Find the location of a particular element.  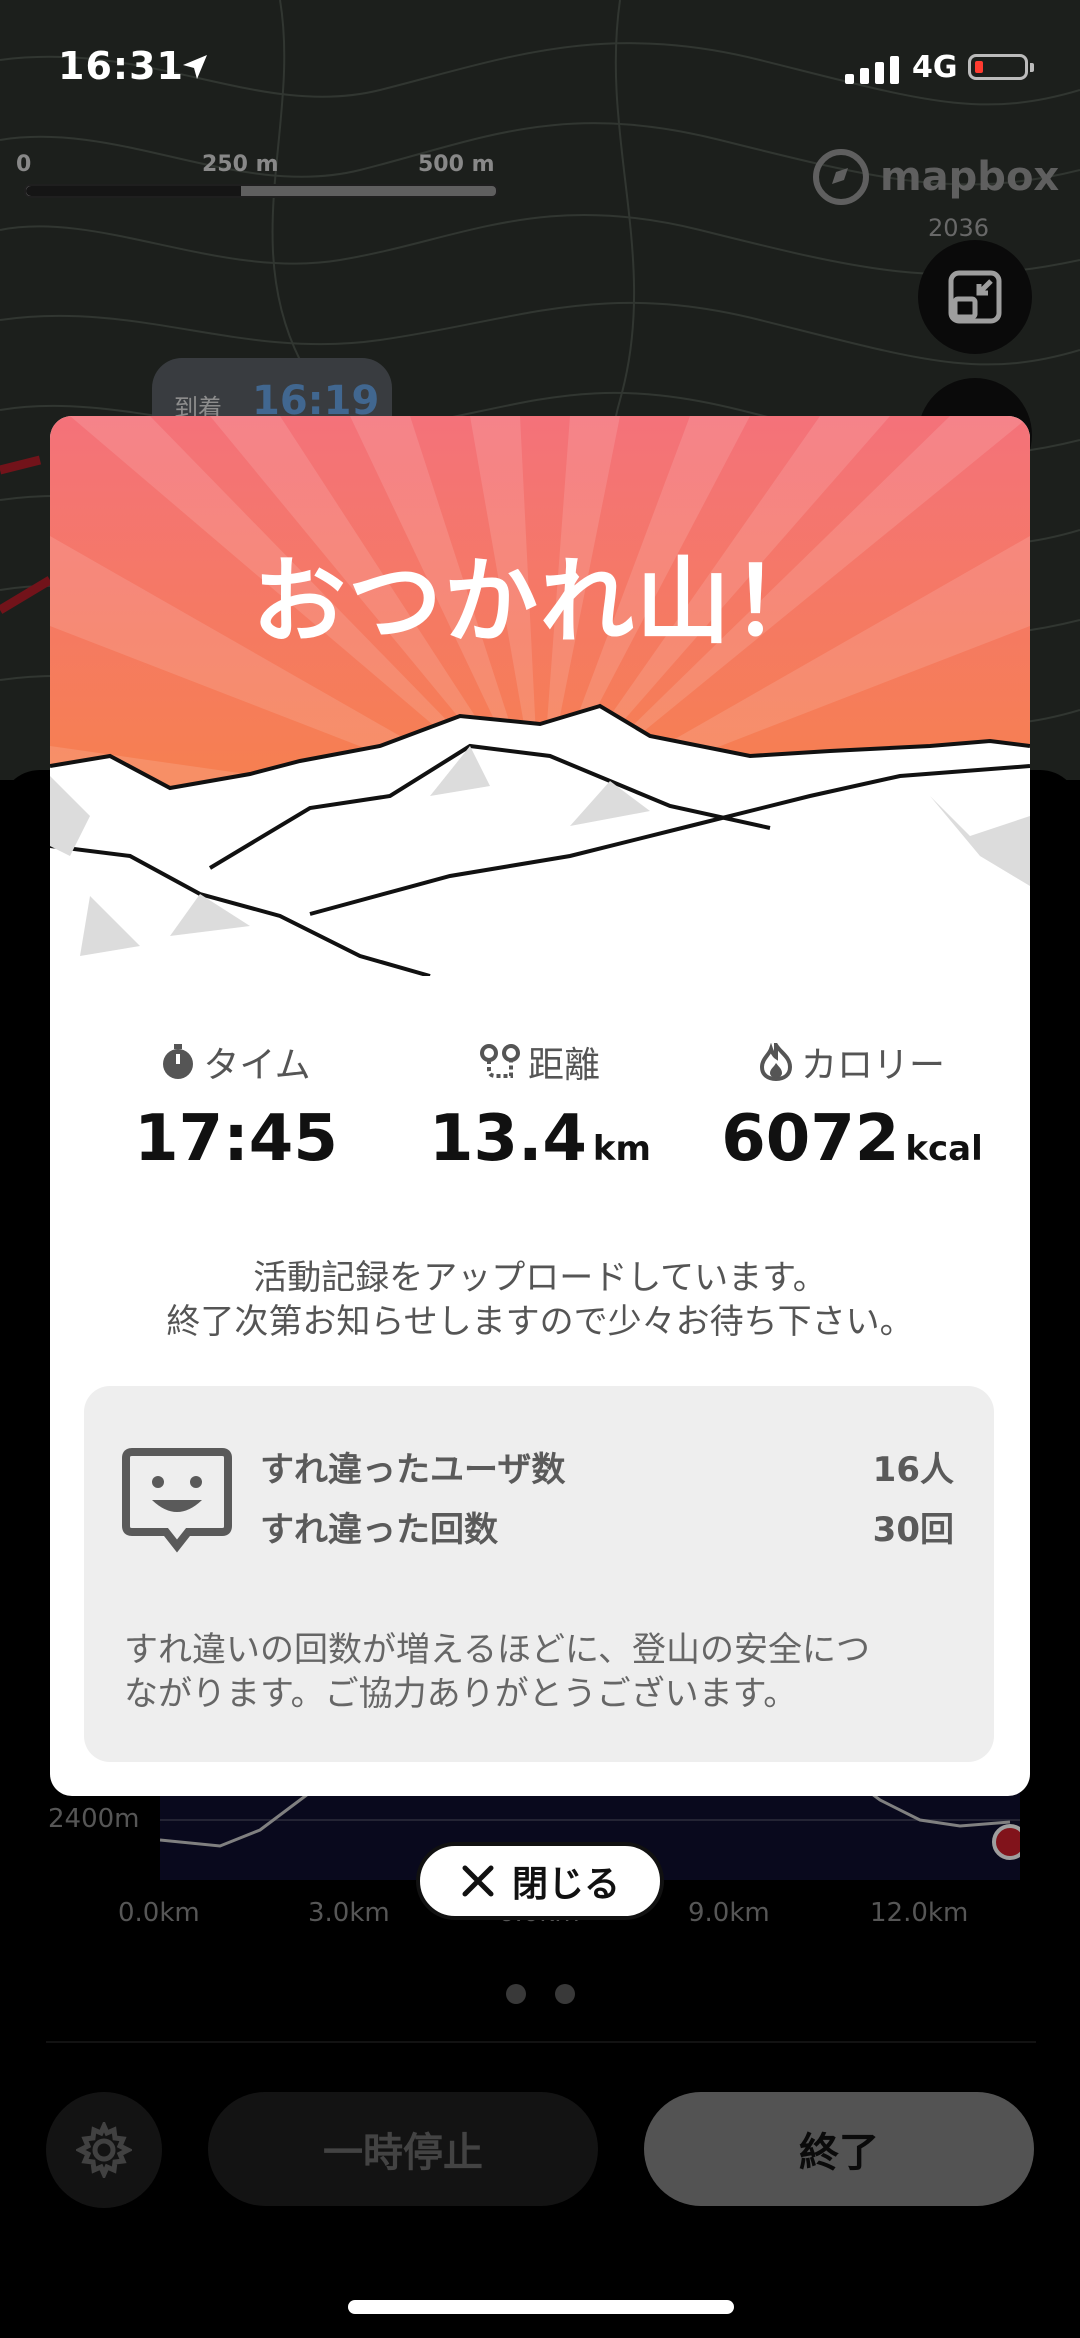

stat-time: タイム 17:45 is located at coordinates (236, 1106).